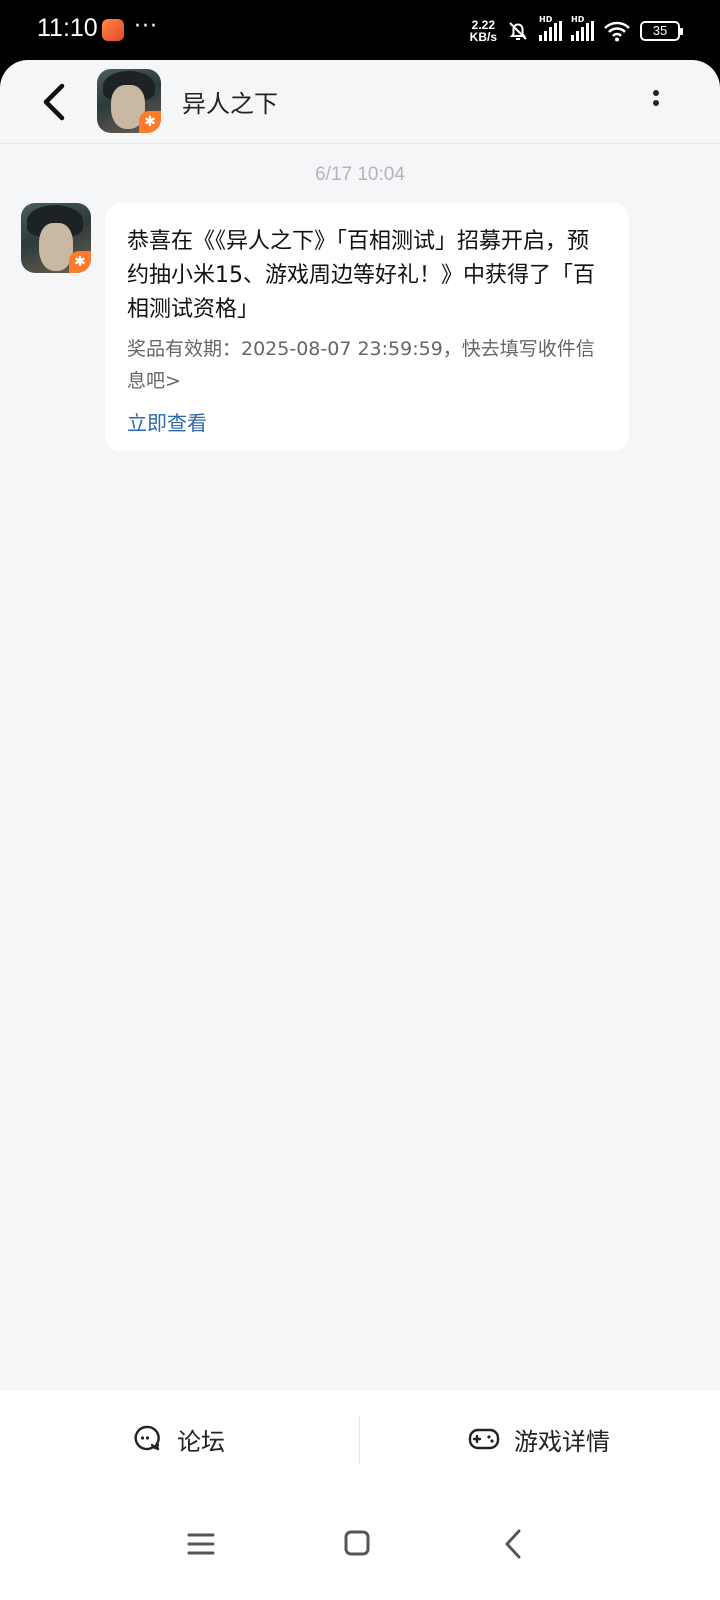 Image resolution: width=720 pixels, height=1600 pixels. Describe the element at coordinates (617, 31) in the screenshot. I see `wifi-icon` at that location.